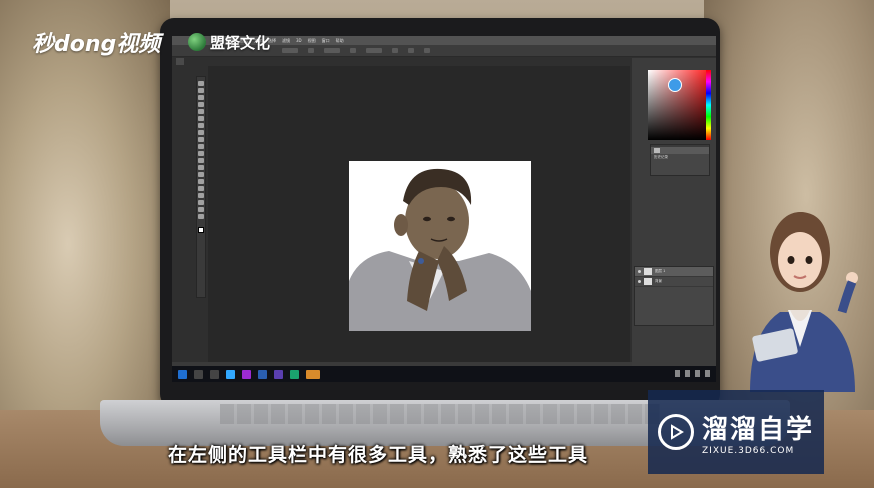 The width and height of the screenshot is (874, 488). Describe the element at coordinates (201, 209) in the screenshot. I see `hand-tool-icon` at that location.